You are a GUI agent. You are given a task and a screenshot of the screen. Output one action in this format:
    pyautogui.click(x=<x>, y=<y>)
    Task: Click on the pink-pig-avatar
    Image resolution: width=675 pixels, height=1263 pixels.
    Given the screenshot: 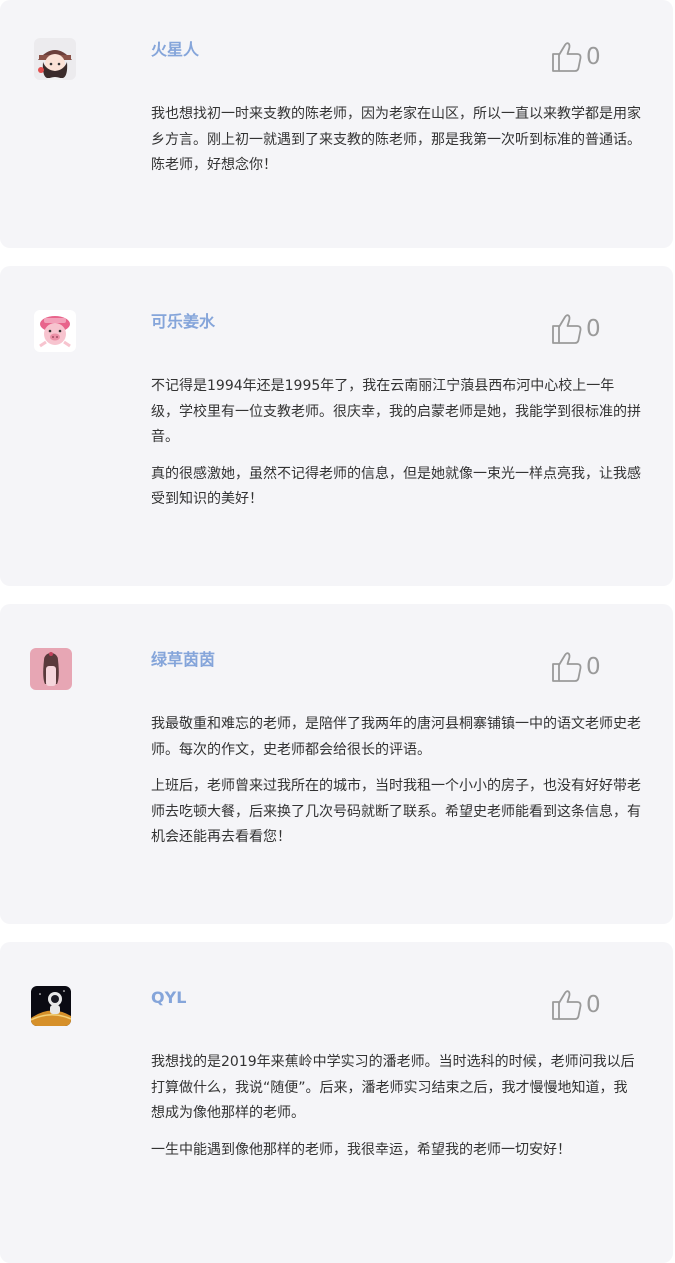 What is the action you would take?
    pyautogui.click(x=55, y=331)
    